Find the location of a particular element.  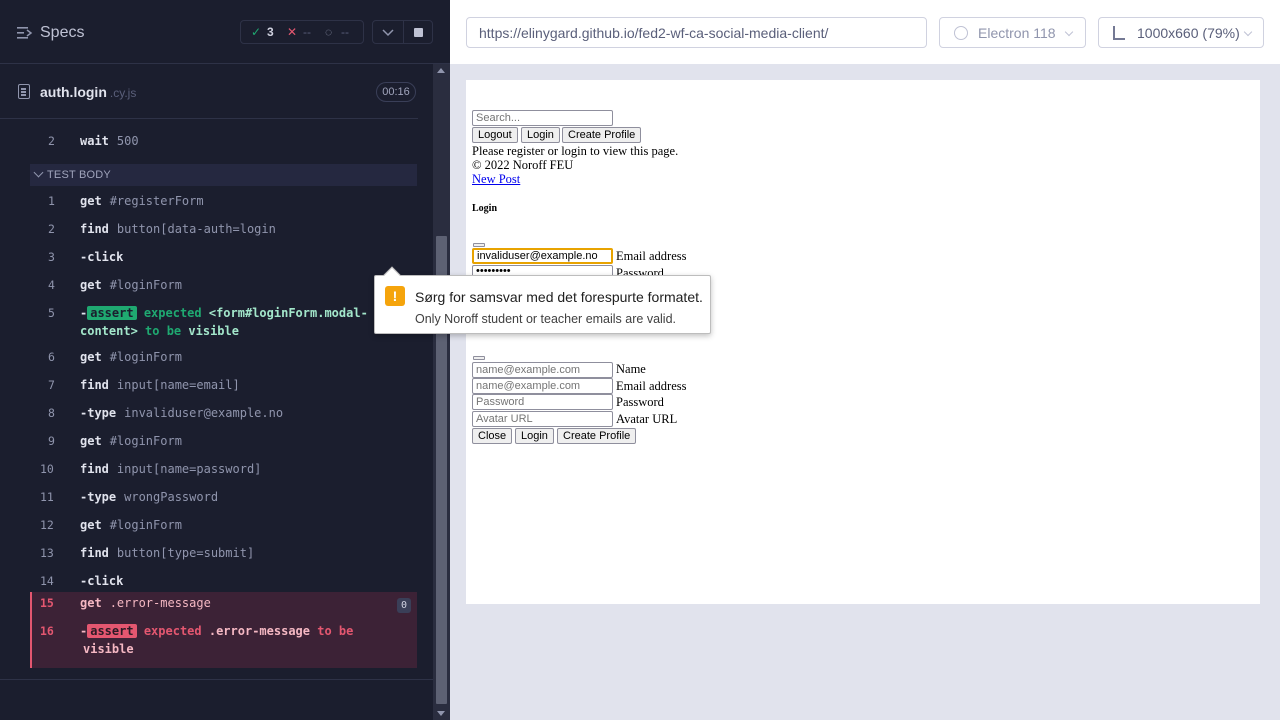

command-row: 10 find input[name=password] is located at coordinates (223, 474).